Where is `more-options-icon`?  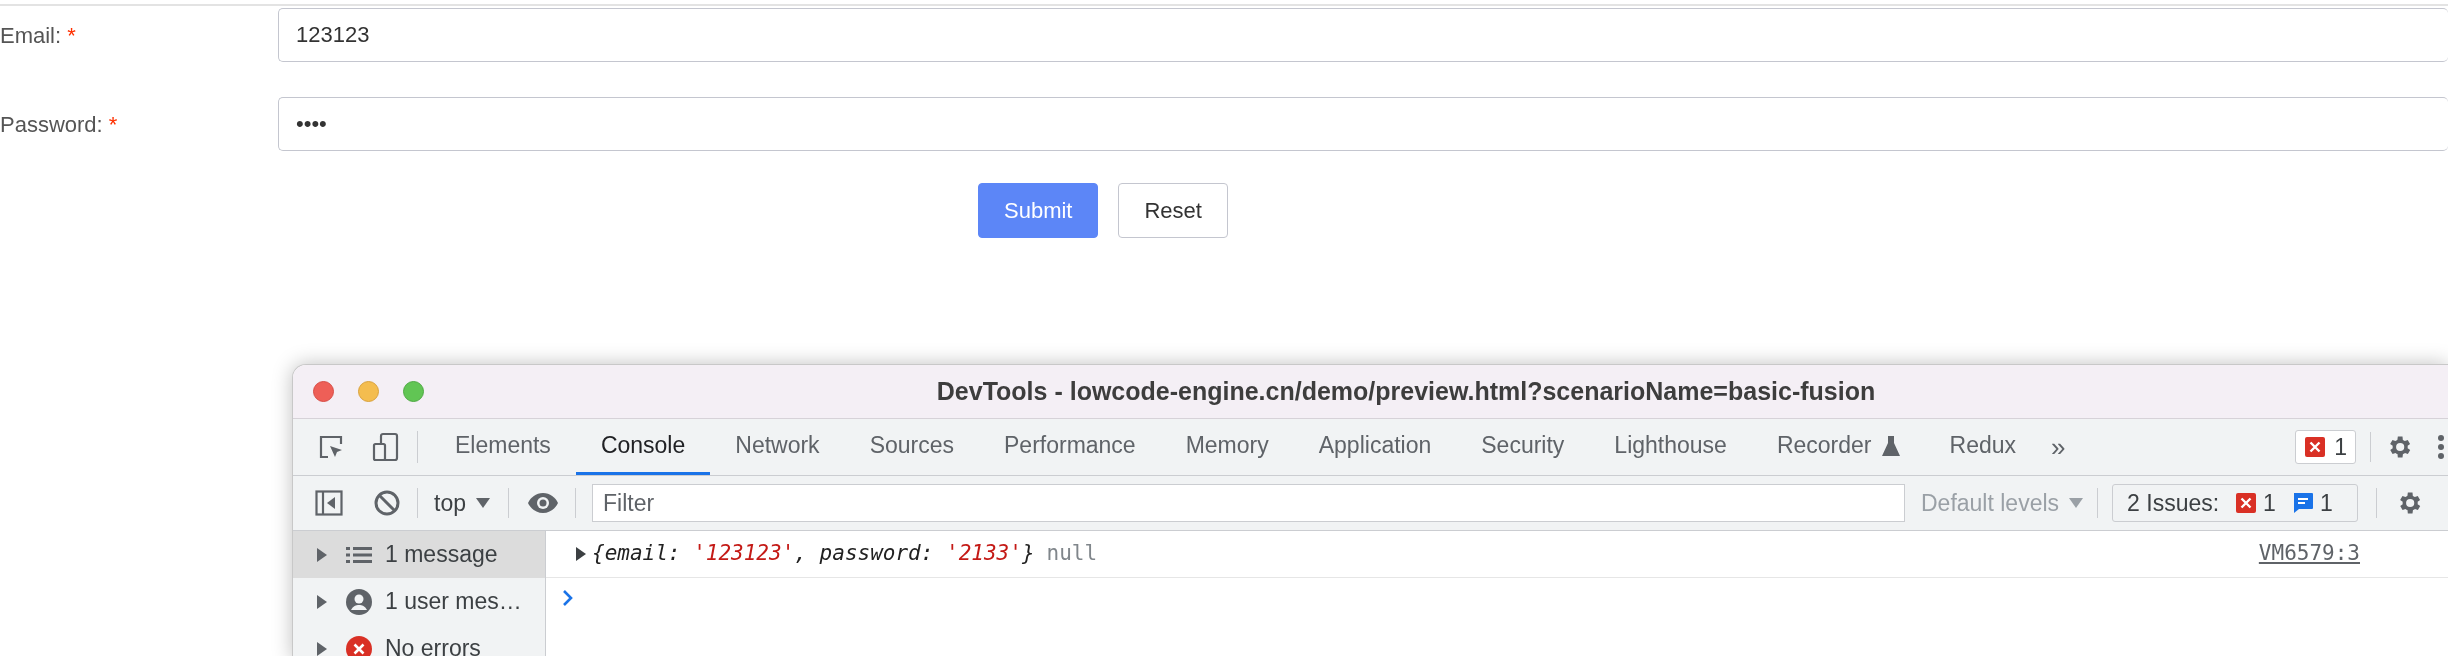 more-options-icon is located at coordinates (2441, 447).